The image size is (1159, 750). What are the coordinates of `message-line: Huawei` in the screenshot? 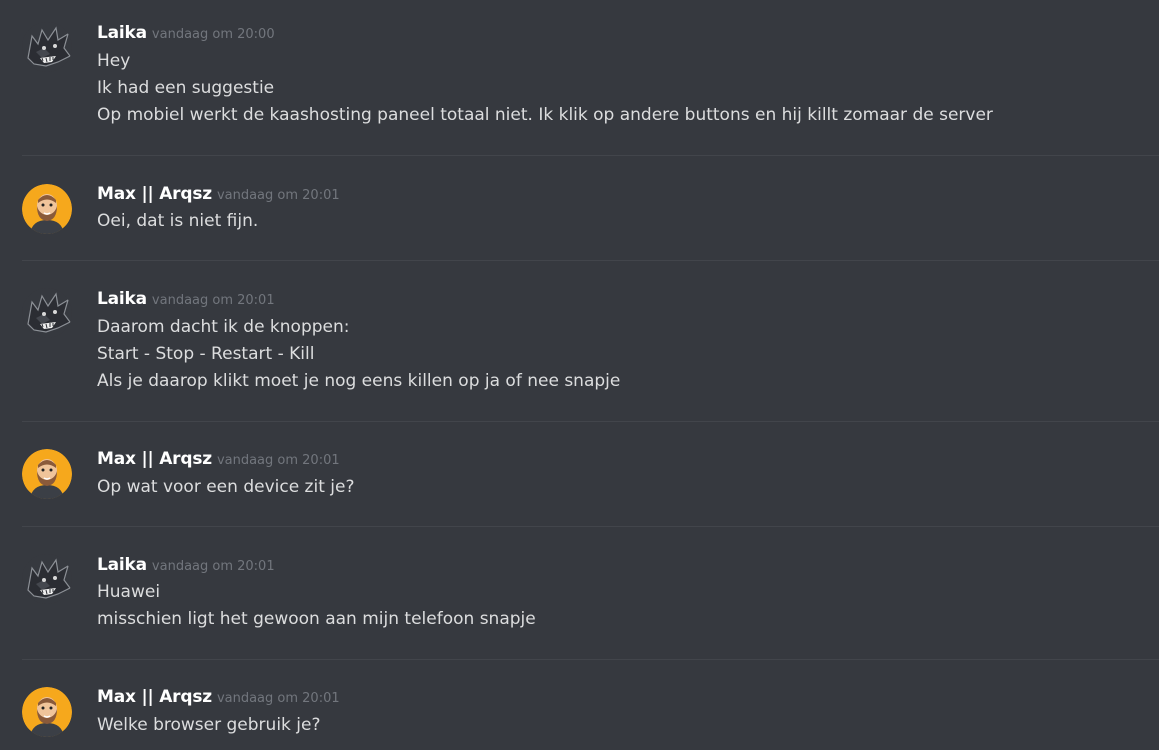 It's located at (129, 592).